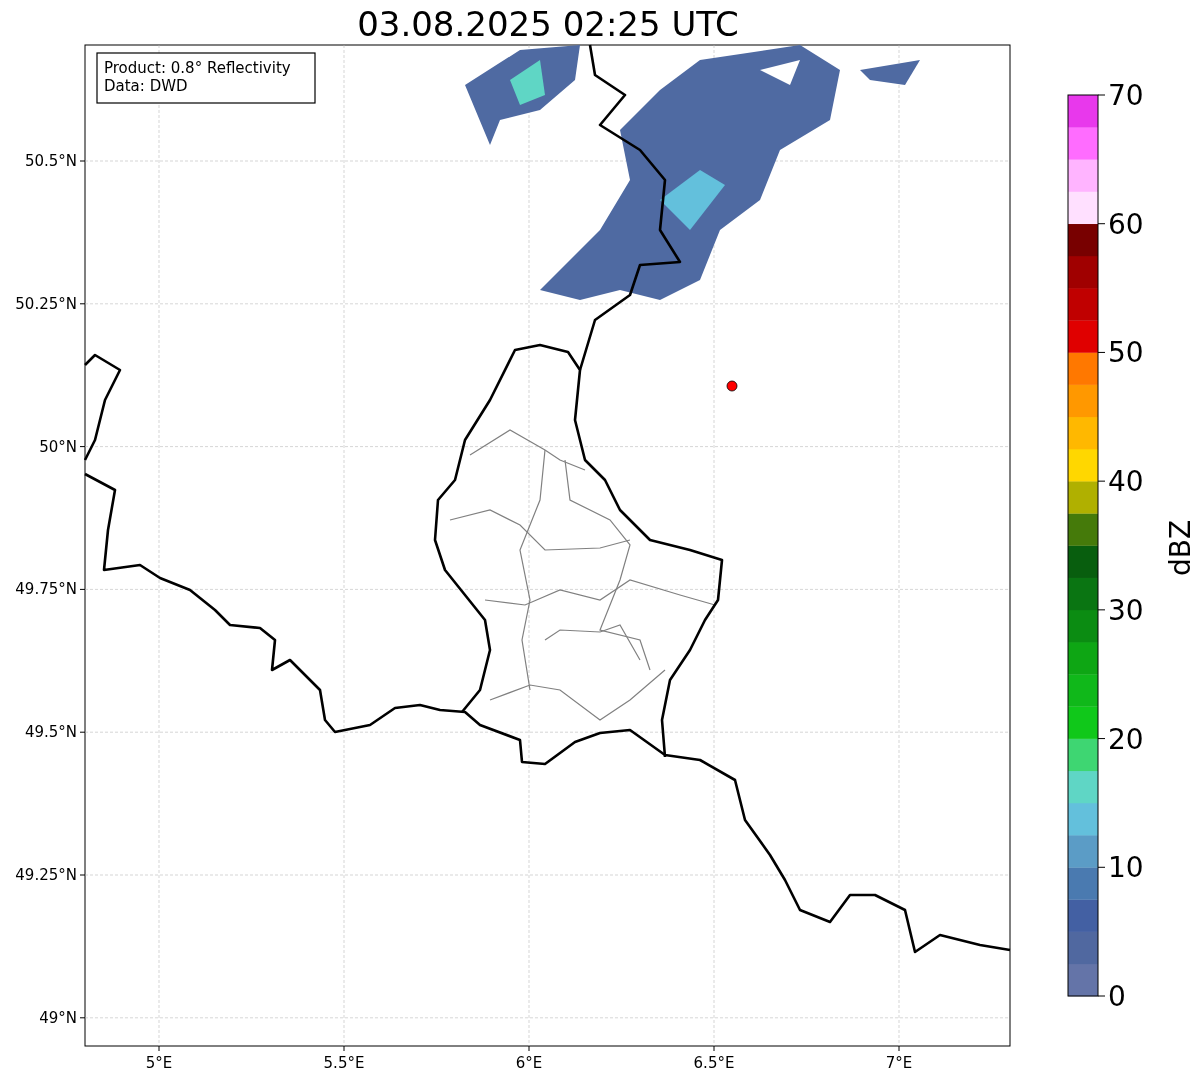 The height and width of the screenshot is (1081, 1202). I want to click on colorbar-tick-label: 60, so click(1126, 224).